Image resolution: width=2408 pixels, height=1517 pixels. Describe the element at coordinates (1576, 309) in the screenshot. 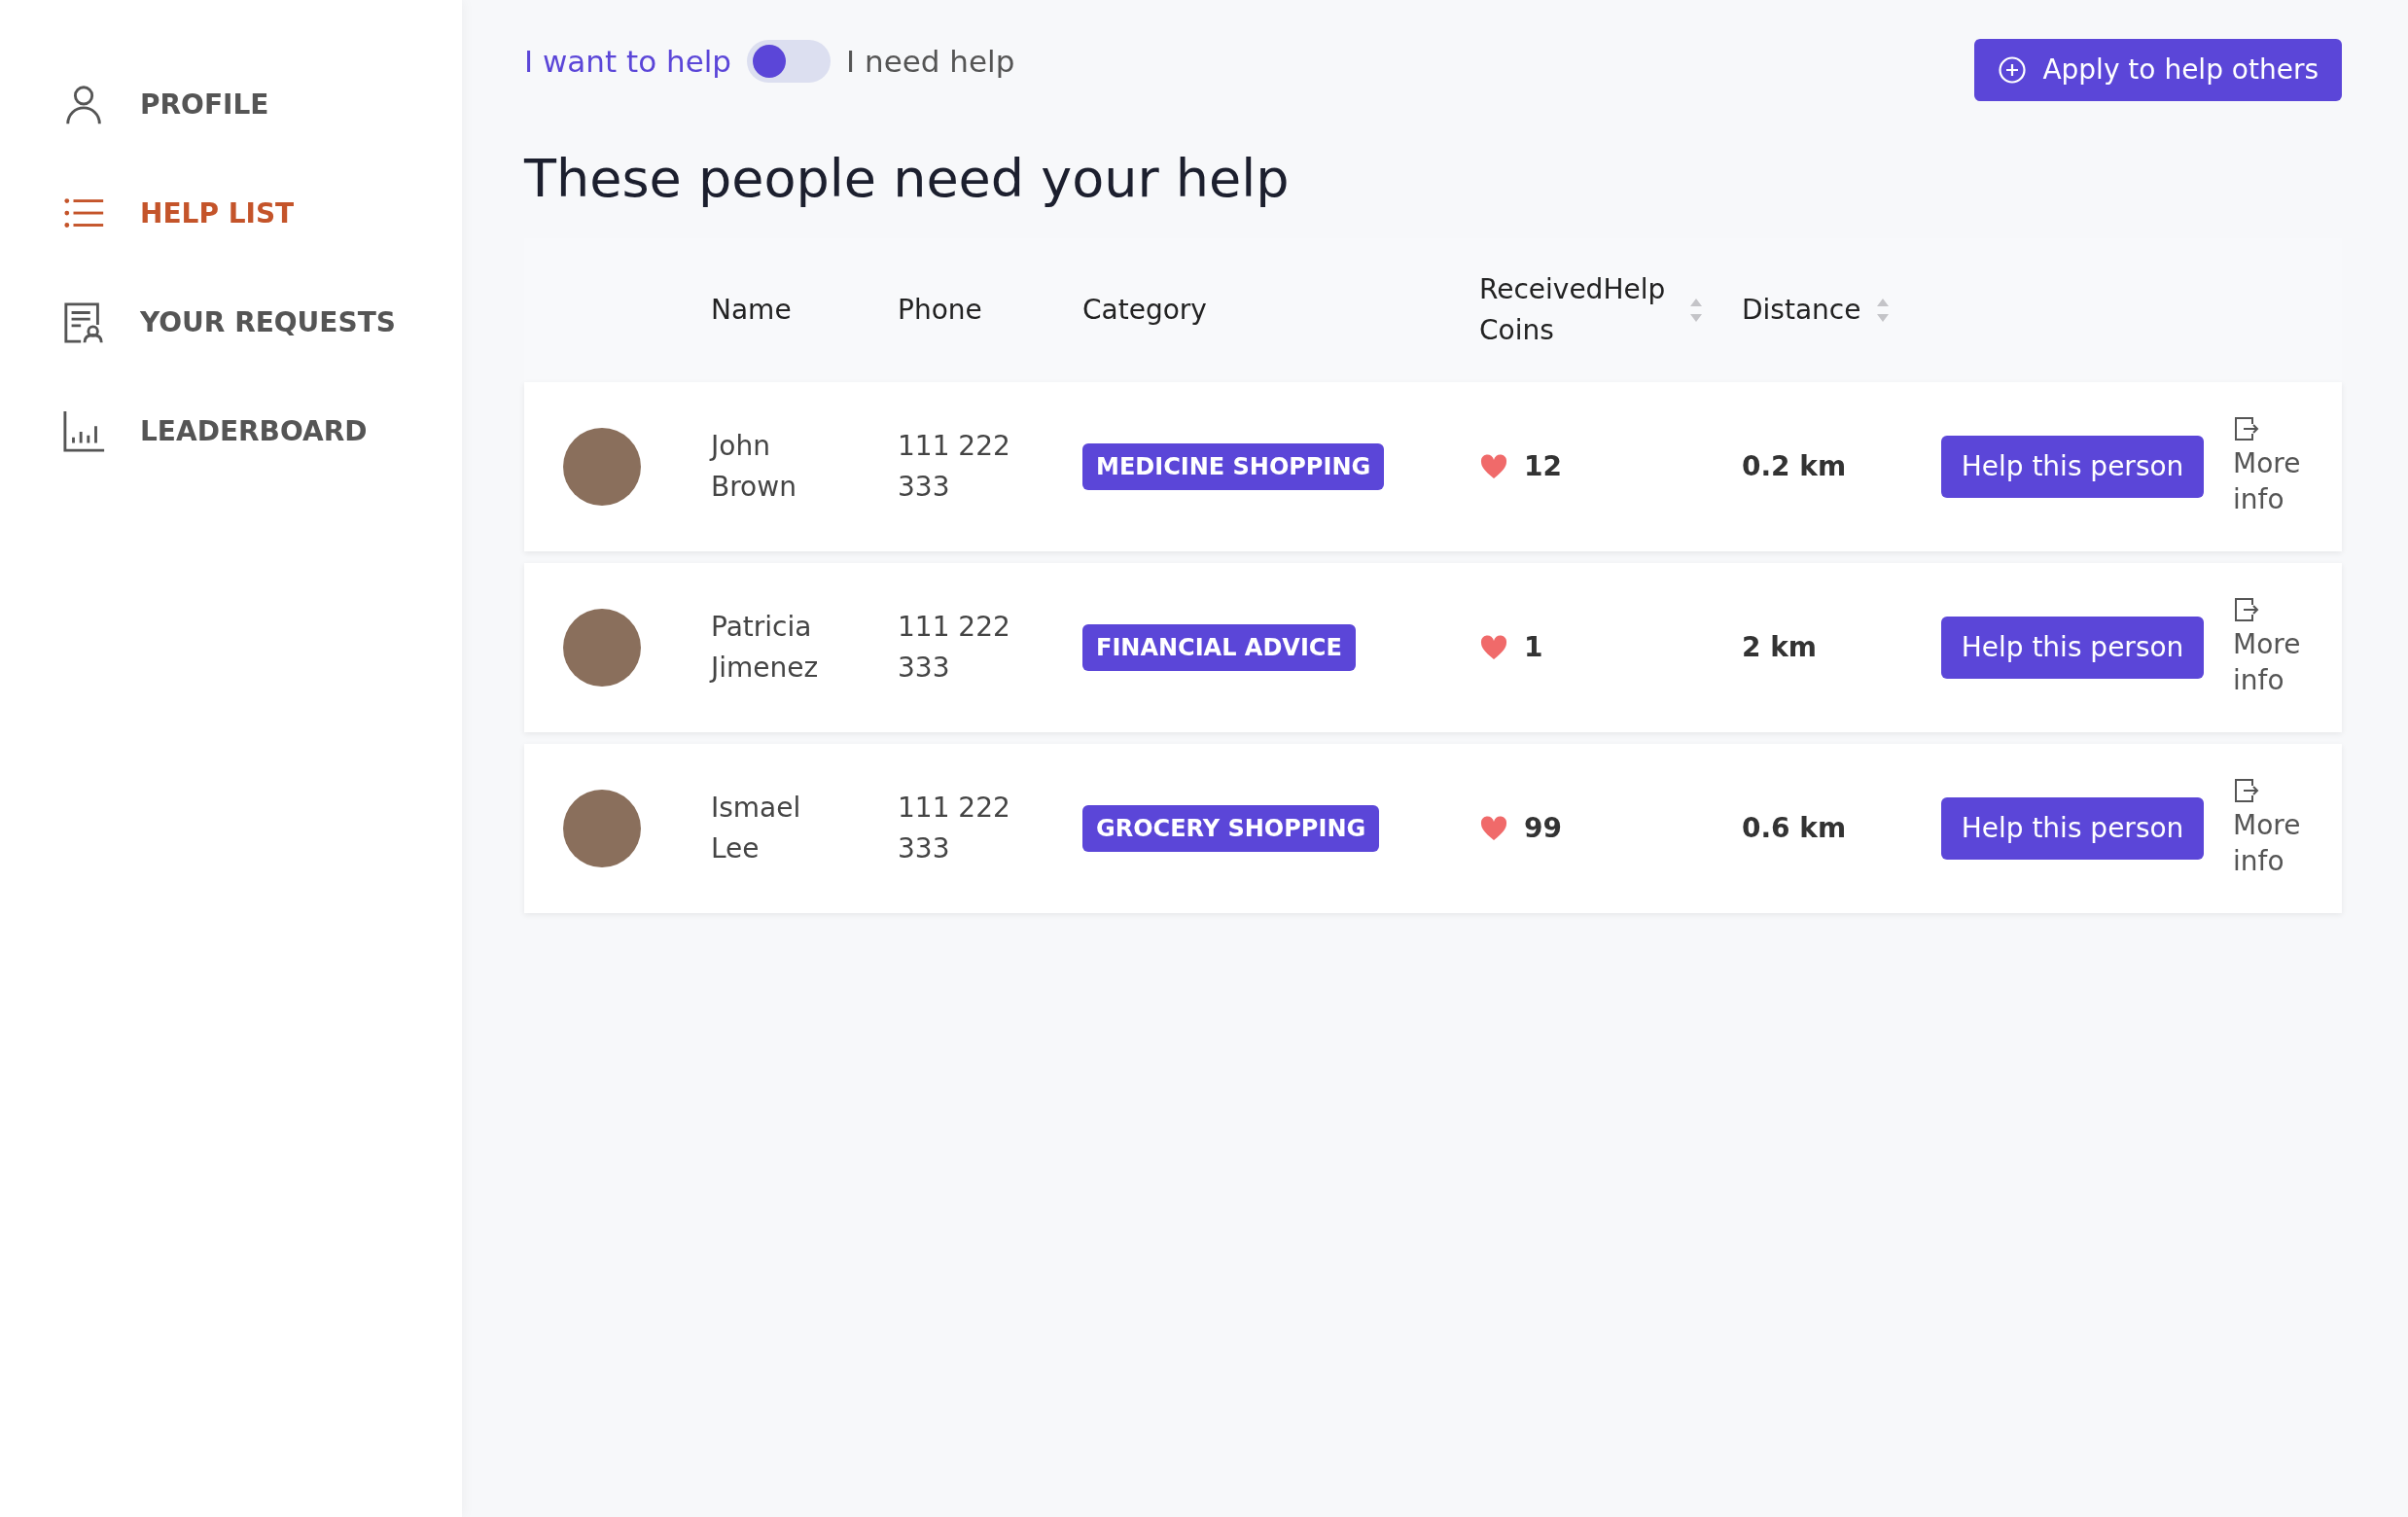

I see `column-header: ReceivedHelp Coins` at that location.